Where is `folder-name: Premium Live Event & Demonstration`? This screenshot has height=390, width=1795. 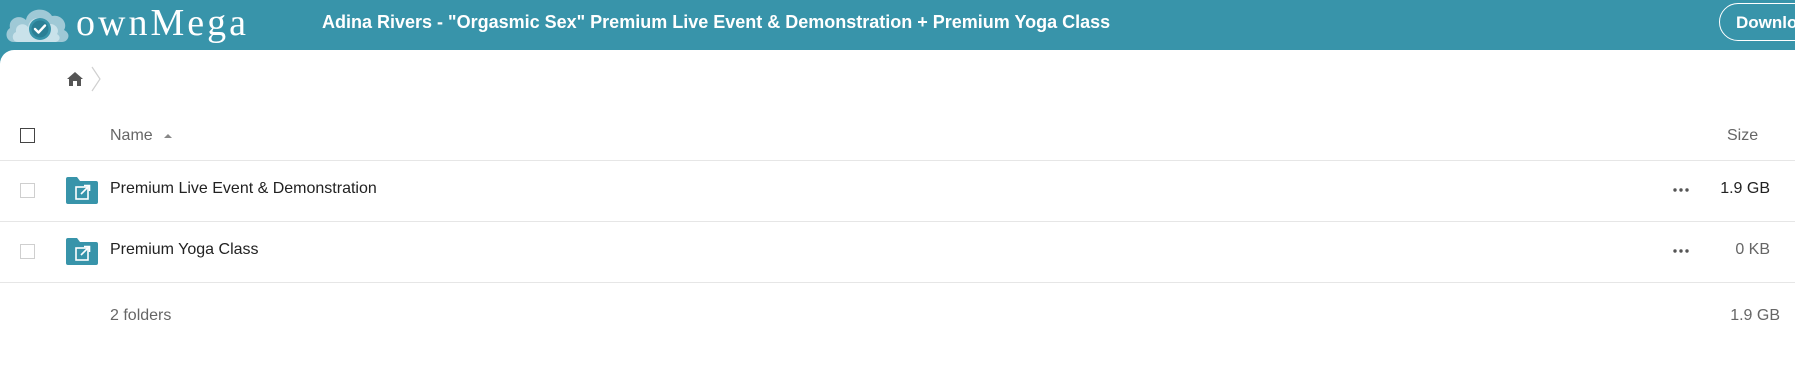 folder-name: Premium Live Event & Demonstration is located at coordinates (243, 189).